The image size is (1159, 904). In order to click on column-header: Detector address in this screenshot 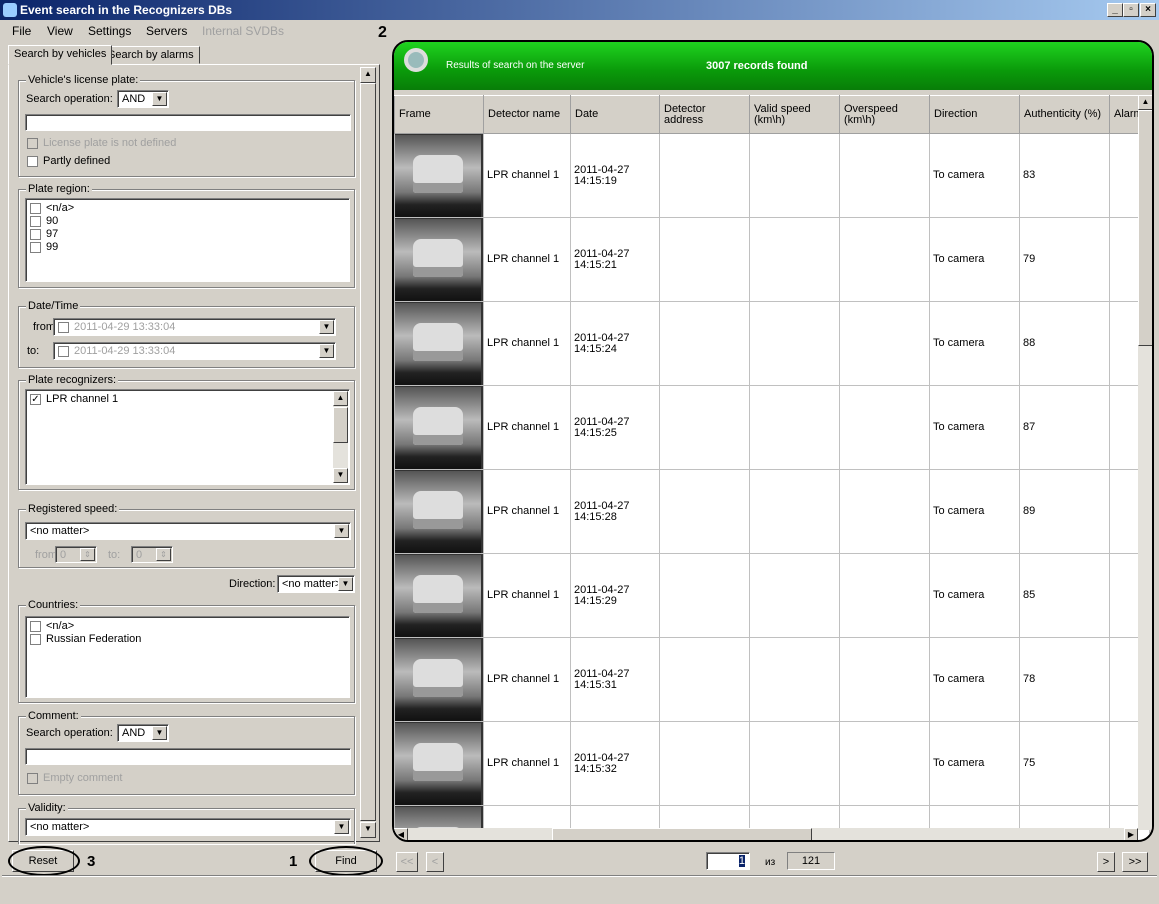, I will do `click(704, 114)`.